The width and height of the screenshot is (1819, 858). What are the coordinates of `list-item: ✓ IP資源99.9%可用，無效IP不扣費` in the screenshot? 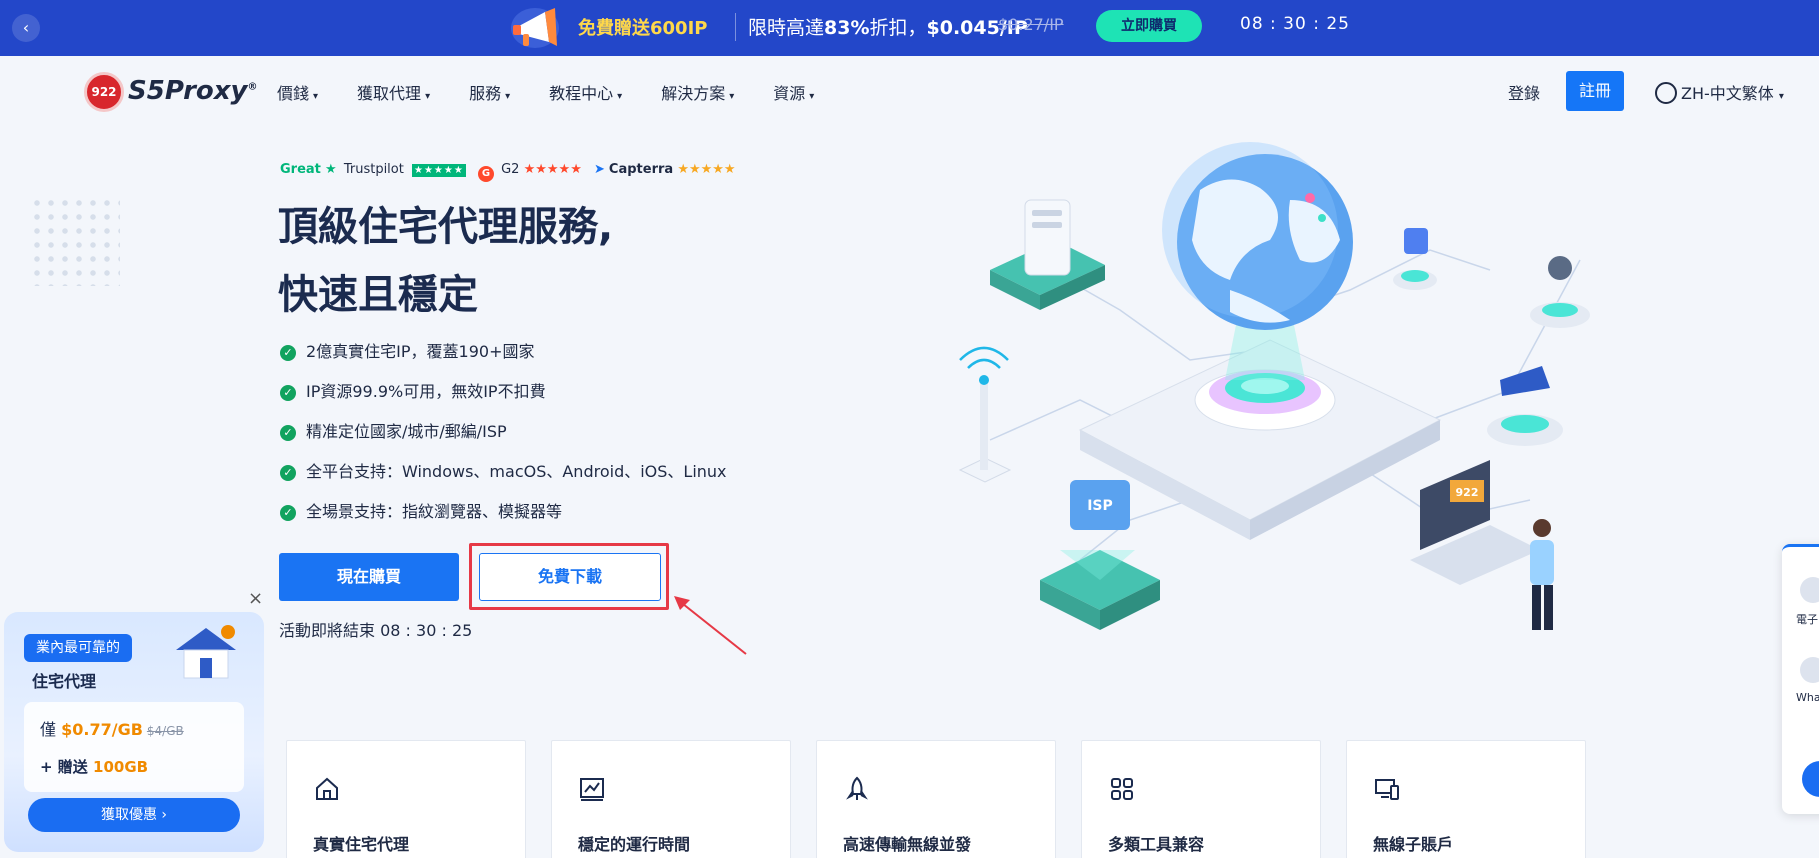 It's located at (503, 398).